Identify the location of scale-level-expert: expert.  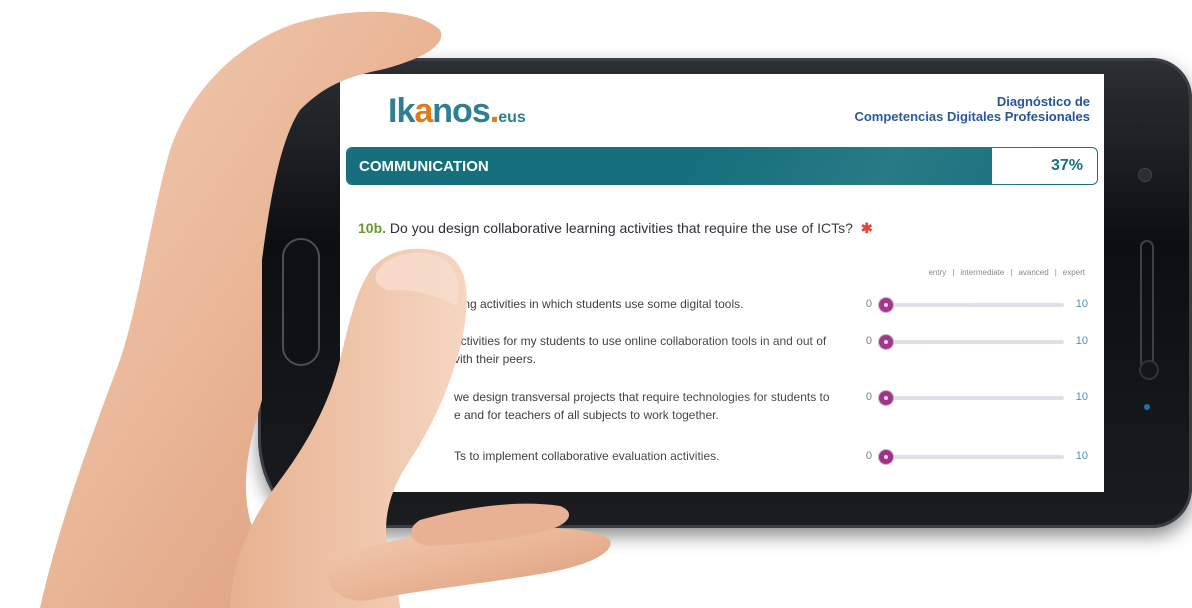
(1073, 272).